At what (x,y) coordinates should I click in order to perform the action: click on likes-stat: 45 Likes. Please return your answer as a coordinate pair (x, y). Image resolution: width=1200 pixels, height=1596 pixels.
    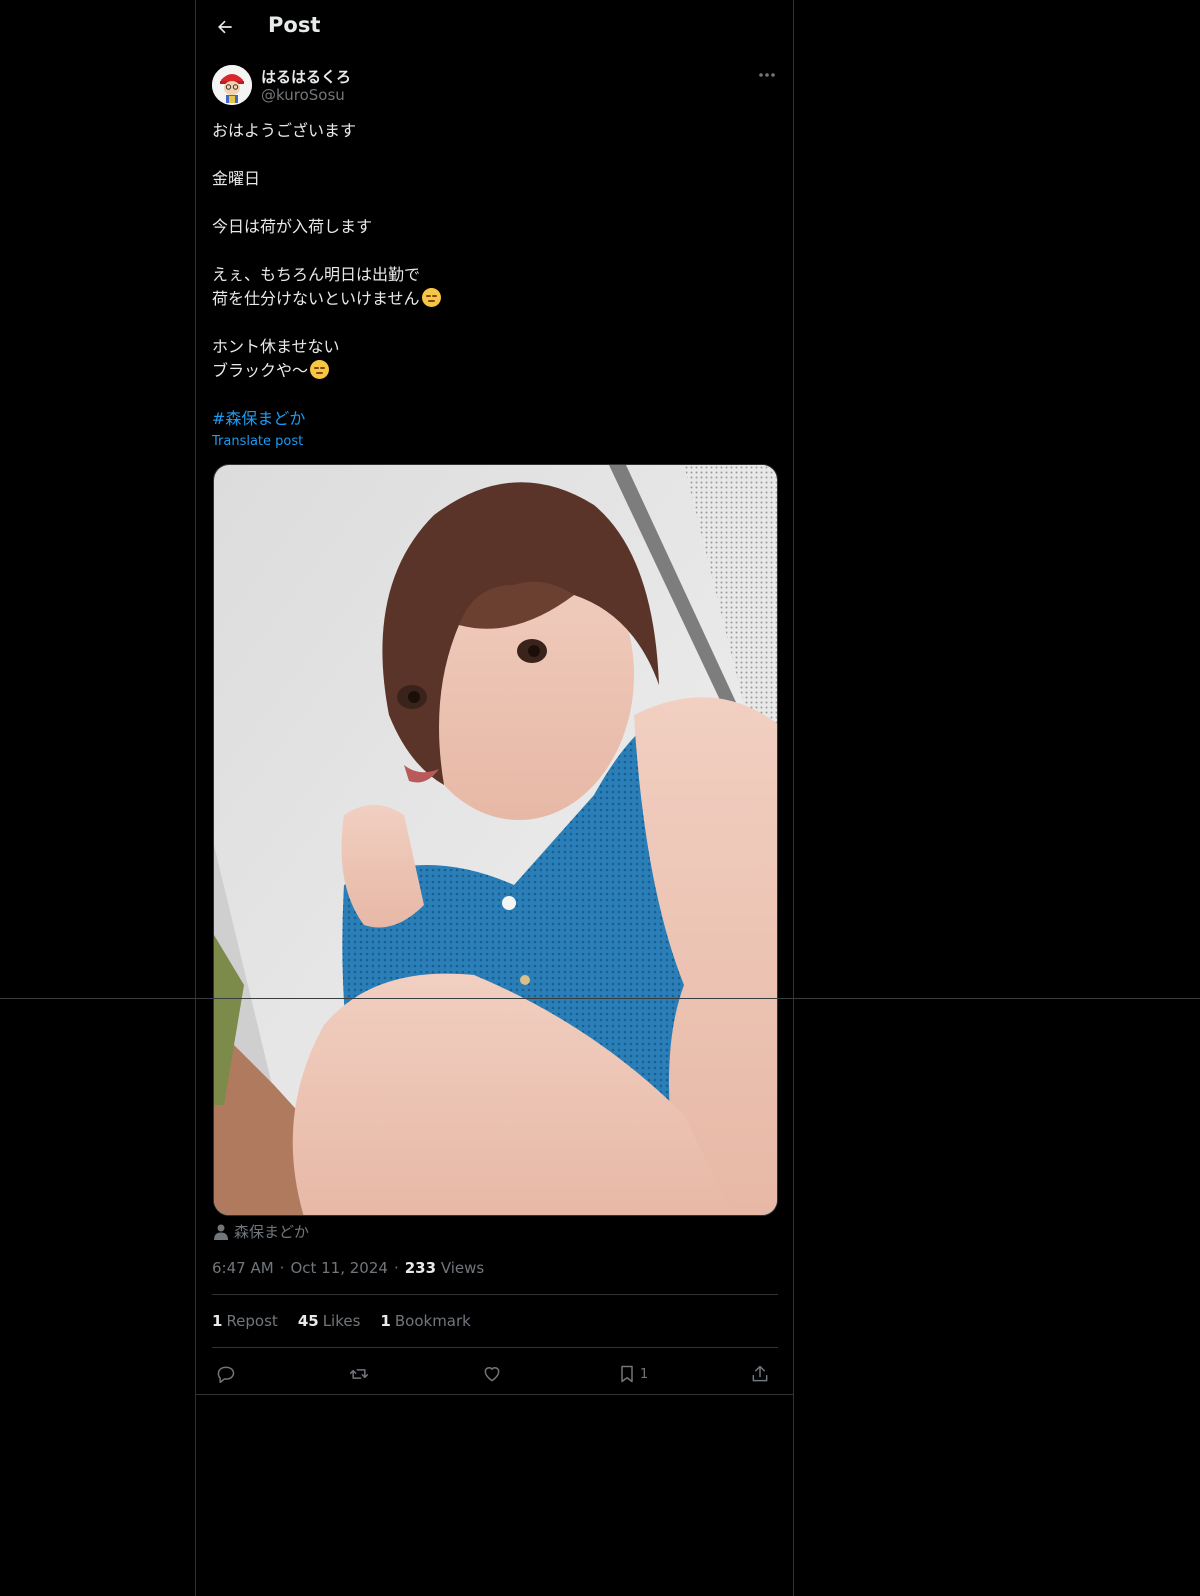
    Looking at the image, I should click on (329, 1321).